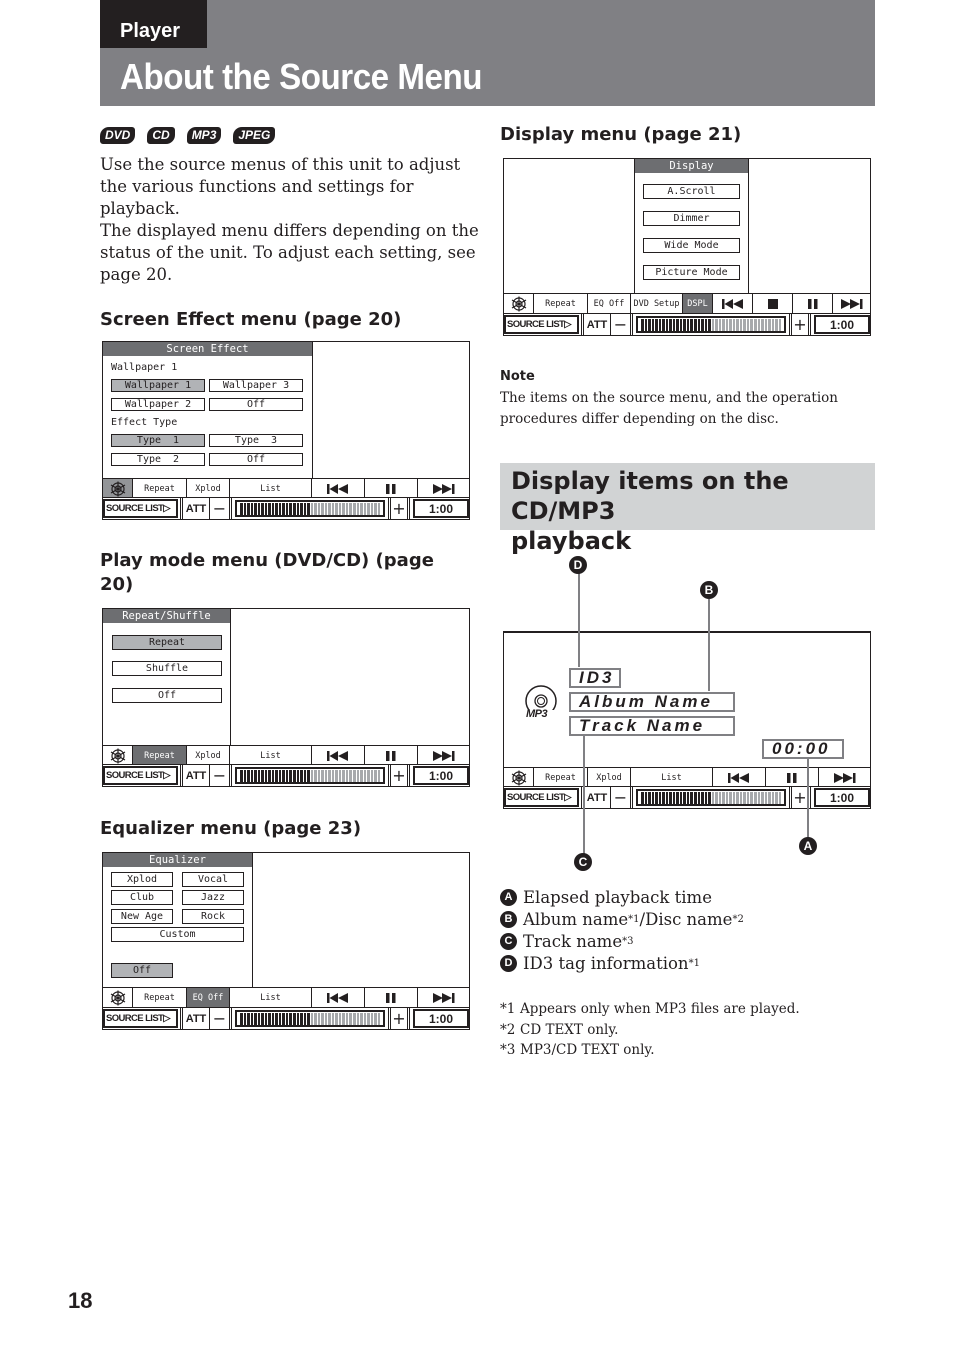 The height and width of the screenshot is (1348, 954). What do you see at coordinates (657, 304) in the screenshot?
I see `dvd-setup-button: DVD Setup` at bounding box center [657, 304].